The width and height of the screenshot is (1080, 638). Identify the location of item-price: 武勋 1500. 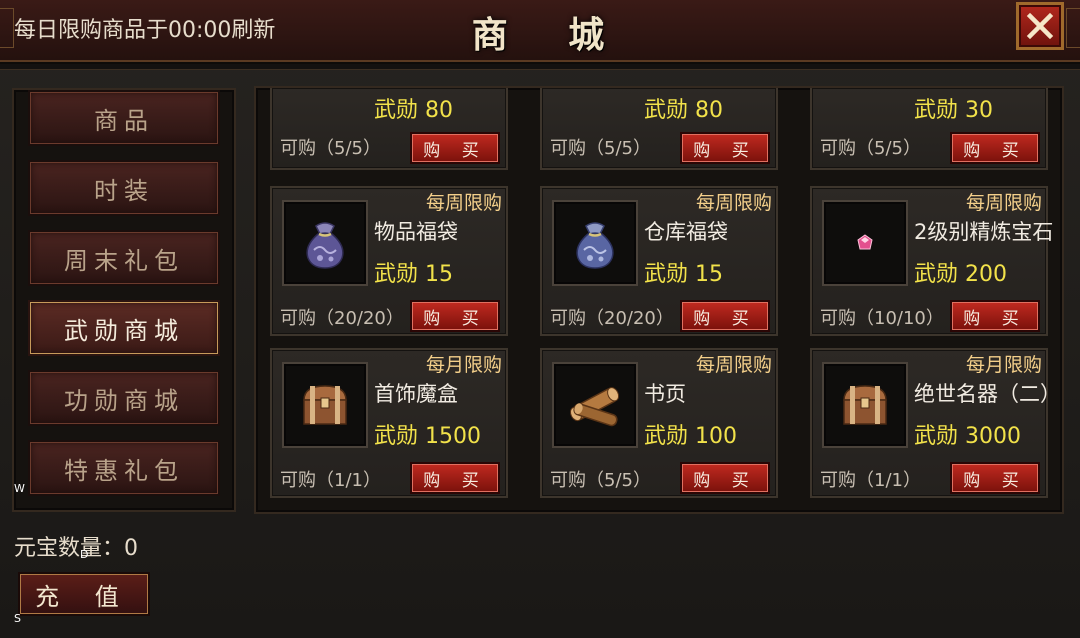
(427, 436).